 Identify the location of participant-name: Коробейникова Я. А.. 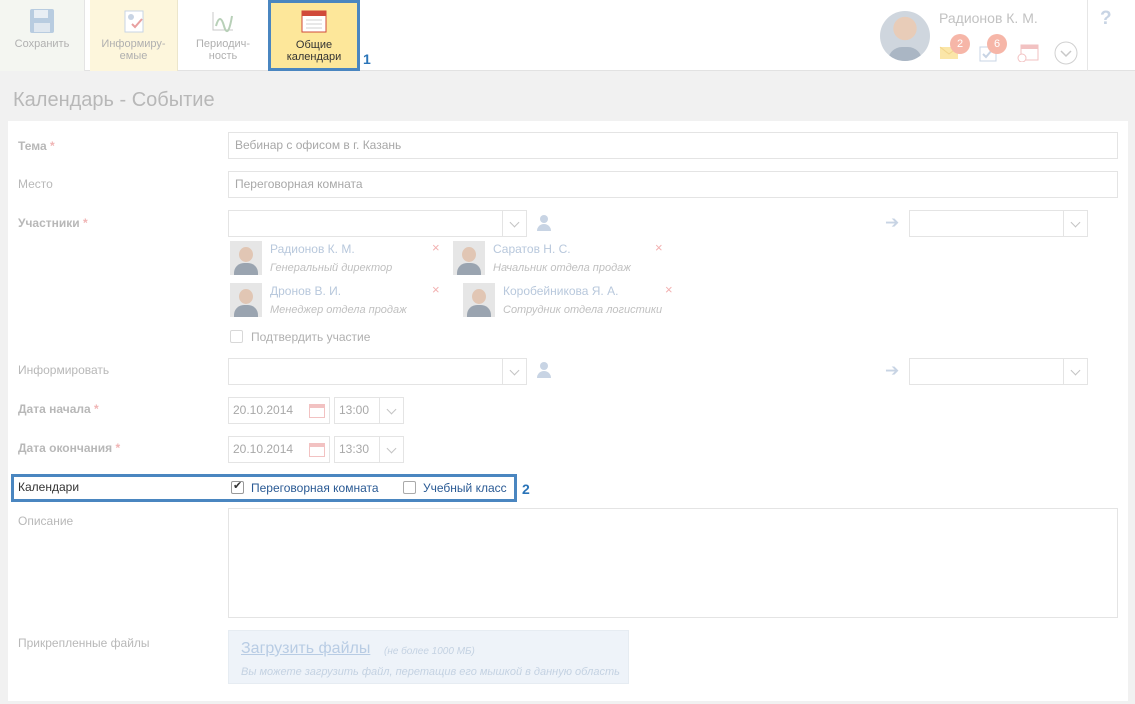
(560, 291).